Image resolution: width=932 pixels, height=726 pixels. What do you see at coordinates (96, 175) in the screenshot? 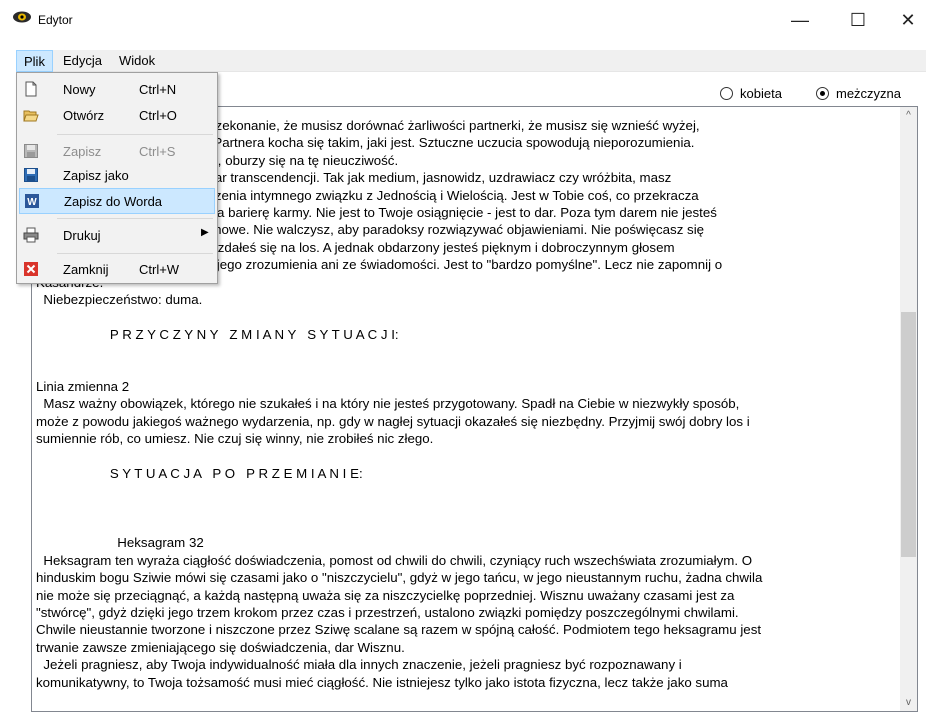
I see `menu-label: Zapisz jako` at bounding box center [96, 175].